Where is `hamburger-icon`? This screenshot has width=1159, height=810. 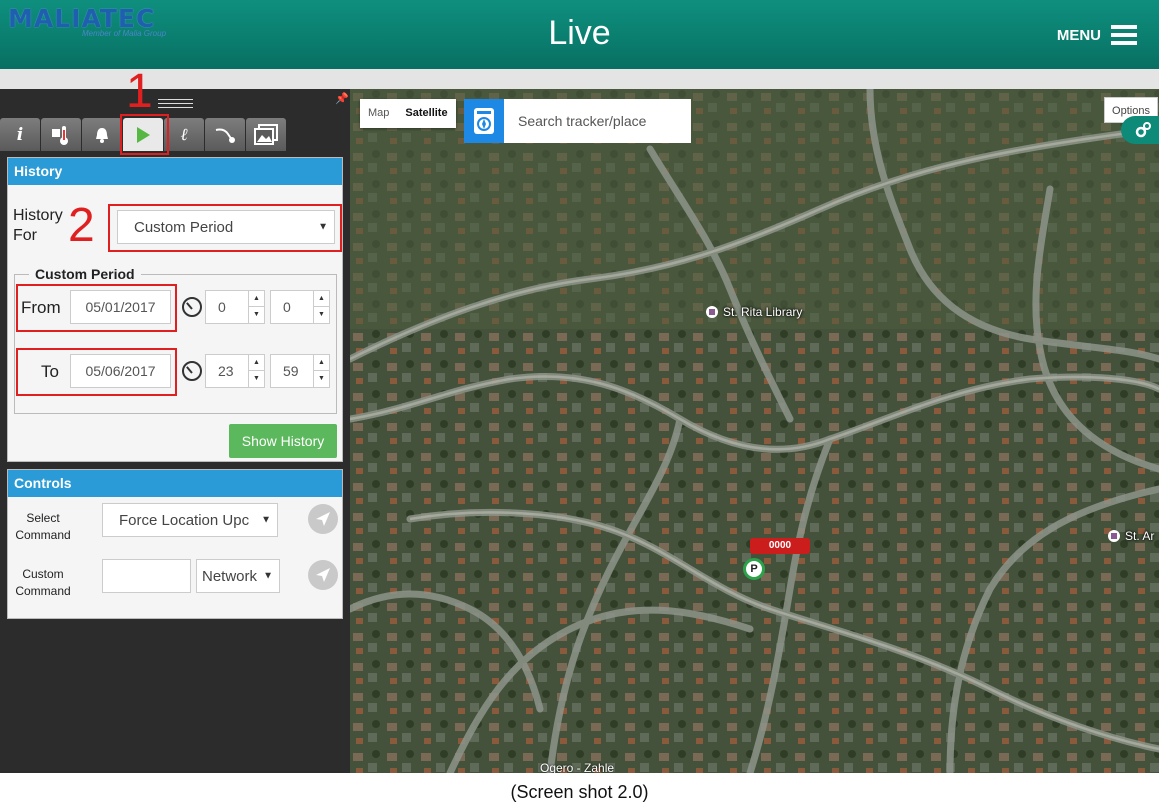 hamburger-icon is located at coordinates (1124, 35).